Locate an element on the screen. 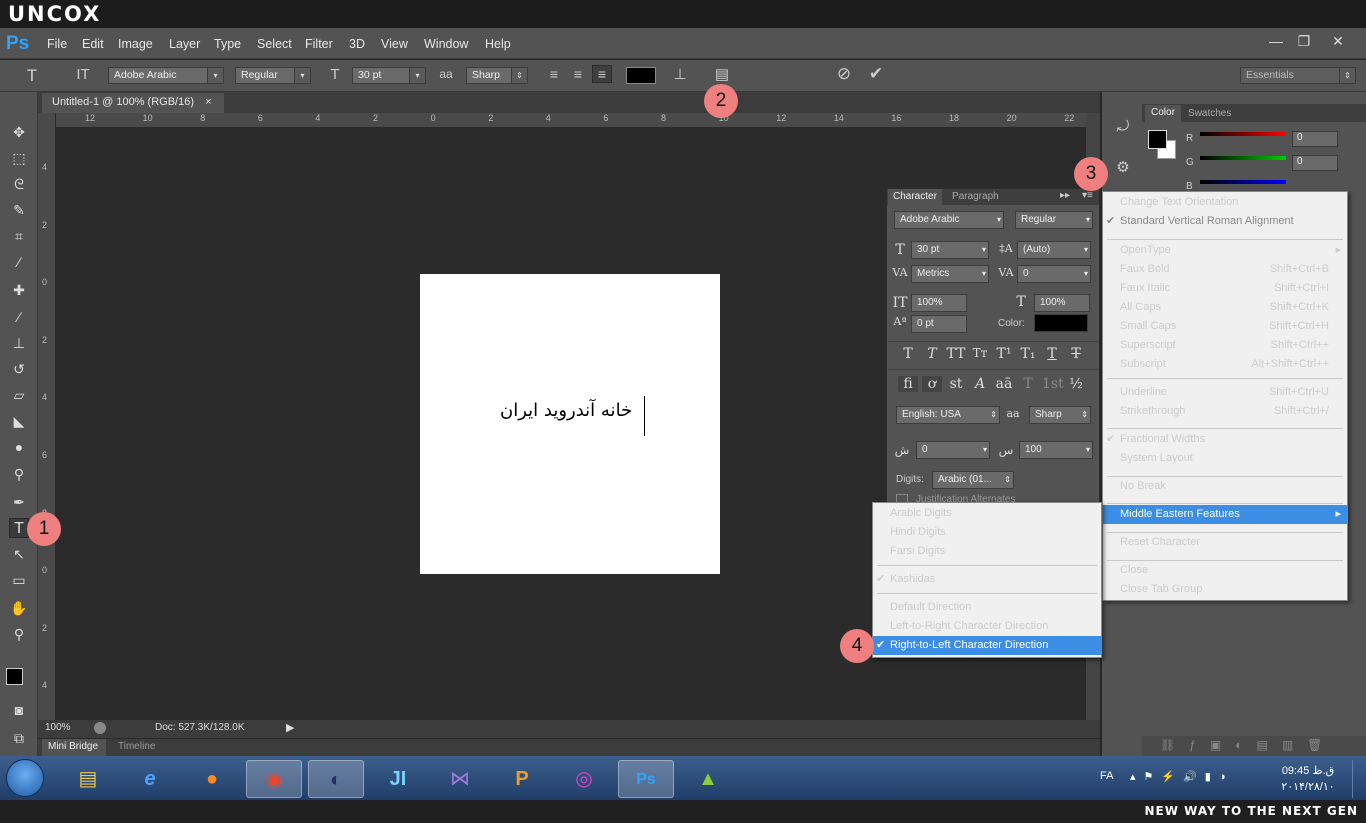 The height and width of the screenshot is (823, 1366). properties-panel-icon: ⚙ is located at coordinates (1123, 167).